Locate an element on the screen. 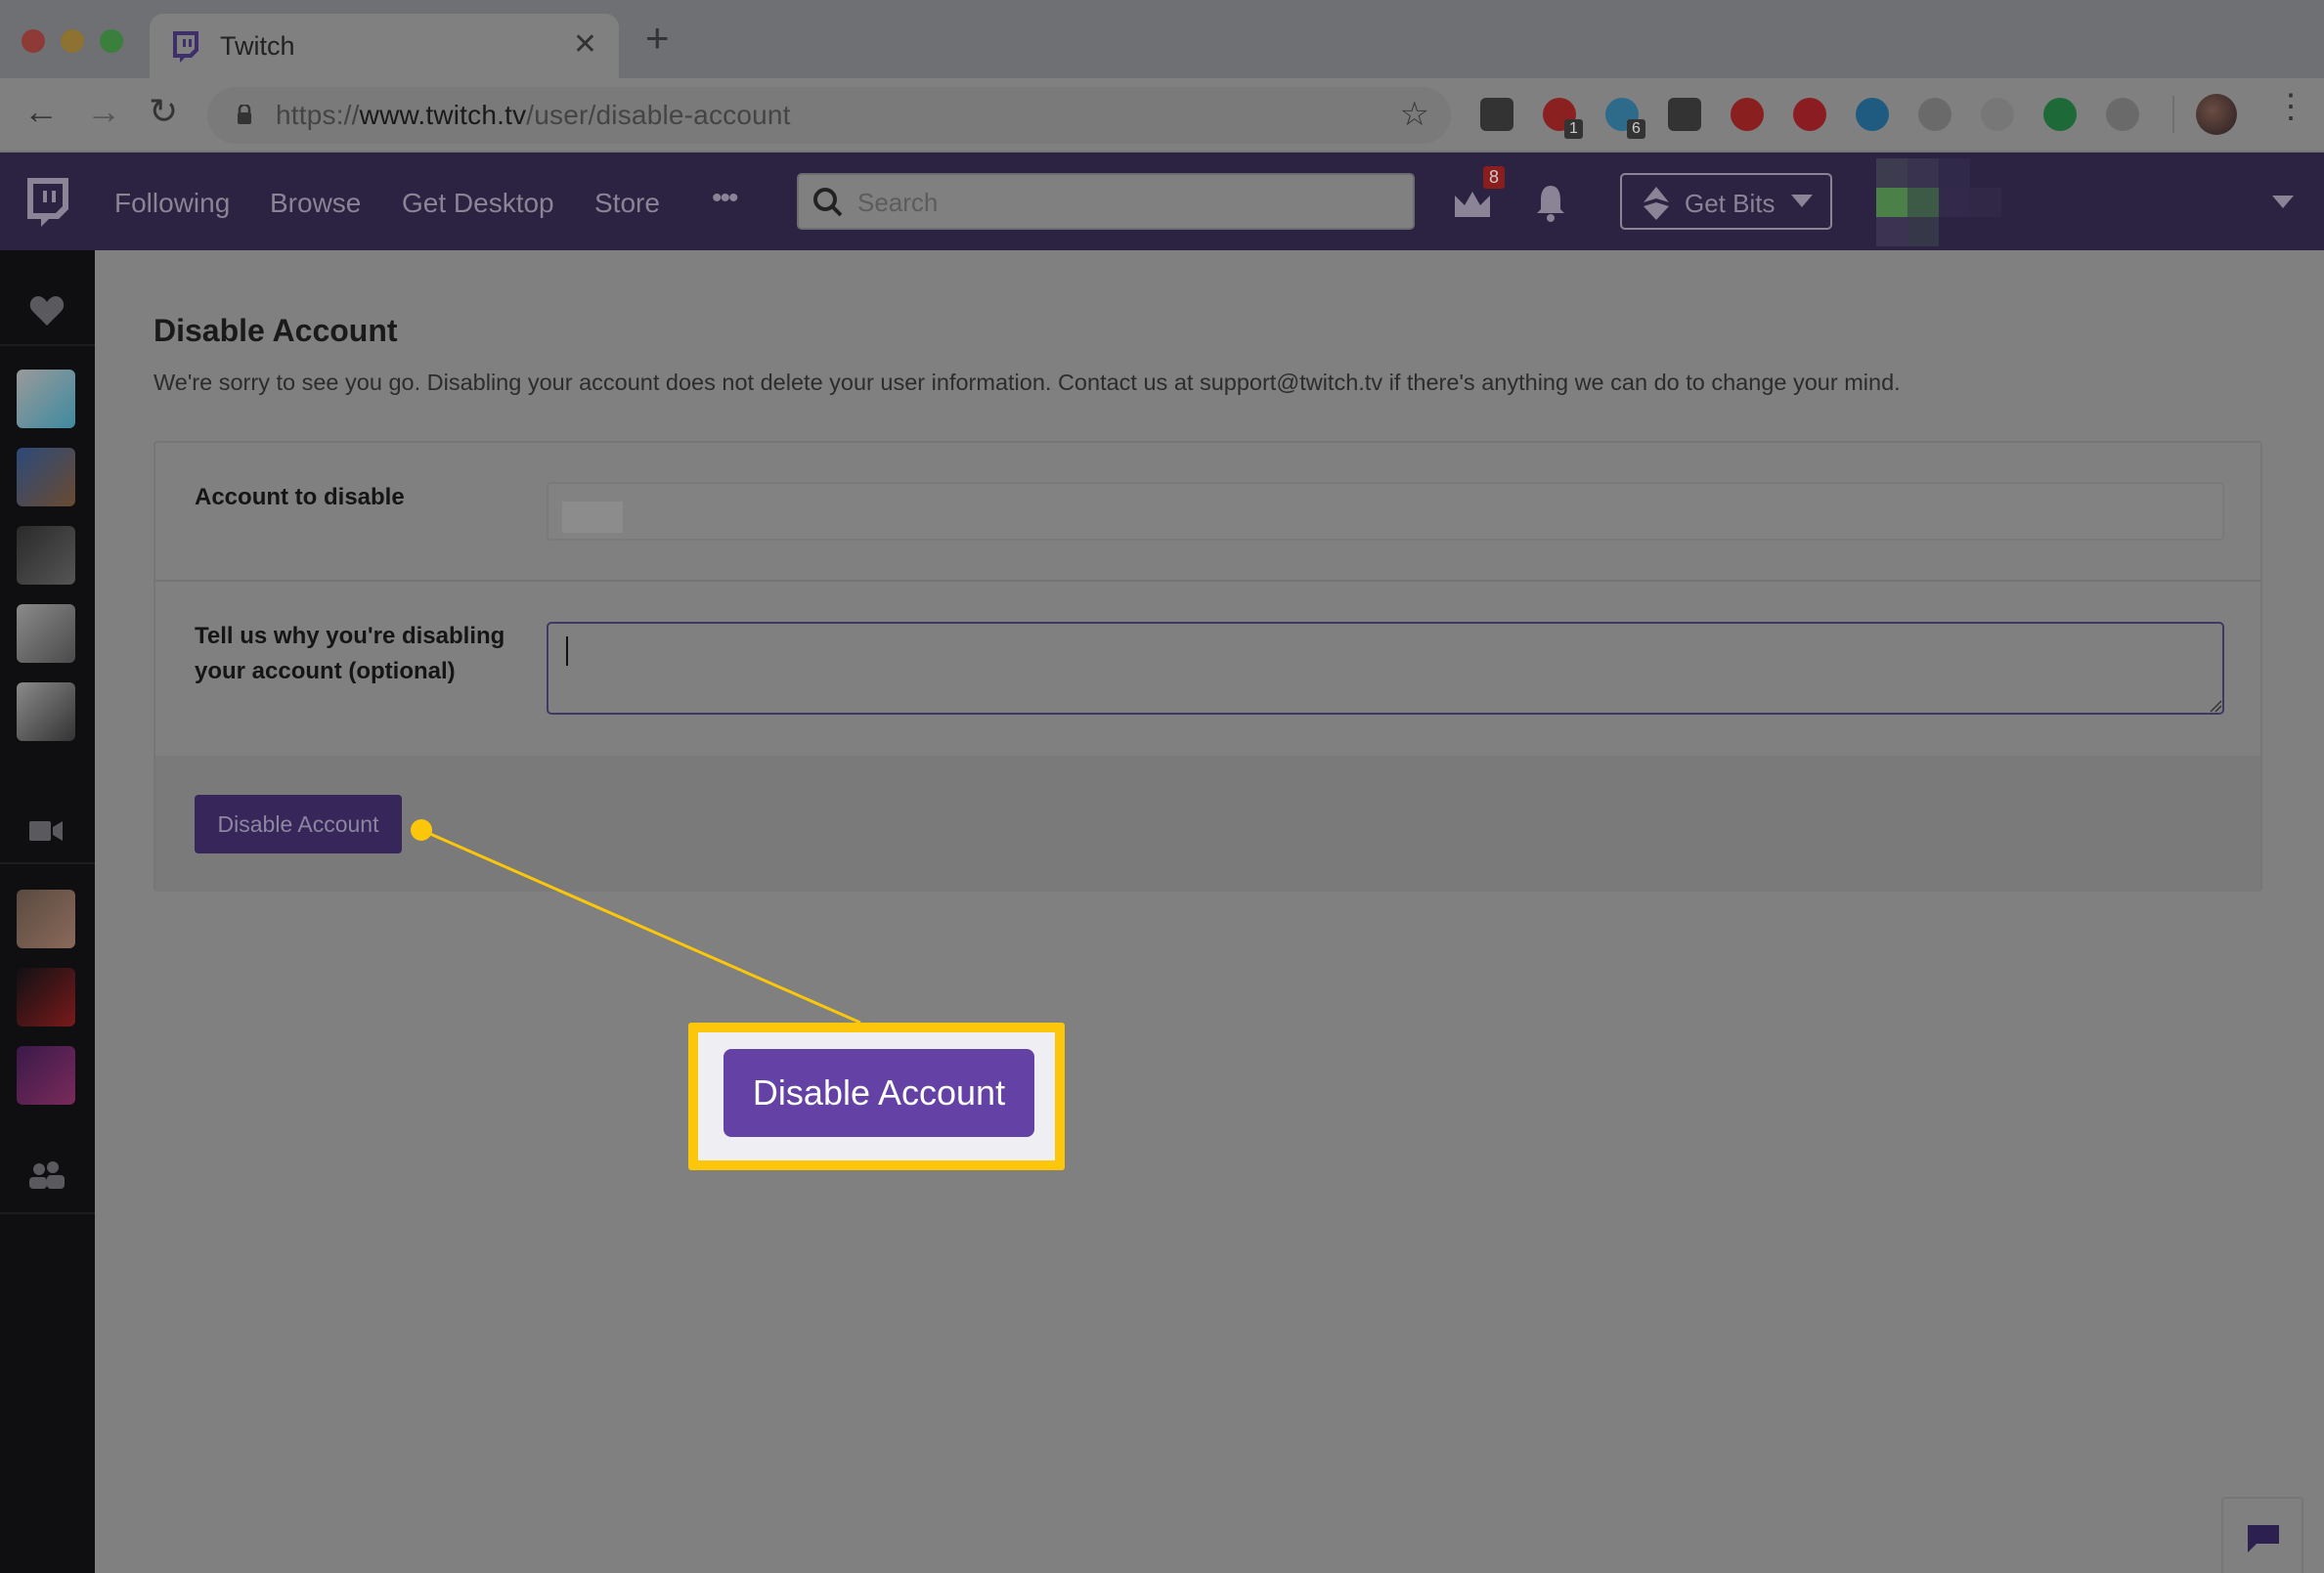  back-button: ← is located at coordinates (41, 112).